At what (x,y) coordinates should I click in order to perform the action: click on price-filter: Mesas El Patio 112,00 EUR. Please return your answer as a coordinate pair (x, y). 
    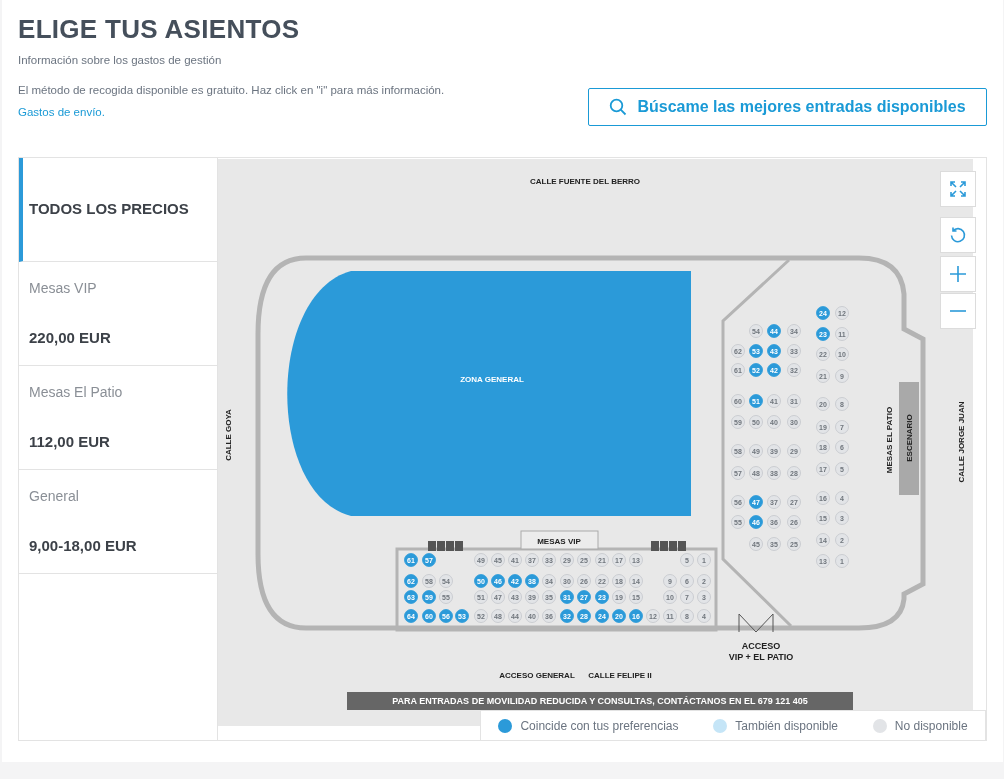
    Looking at the image, I should click on (118, 418).